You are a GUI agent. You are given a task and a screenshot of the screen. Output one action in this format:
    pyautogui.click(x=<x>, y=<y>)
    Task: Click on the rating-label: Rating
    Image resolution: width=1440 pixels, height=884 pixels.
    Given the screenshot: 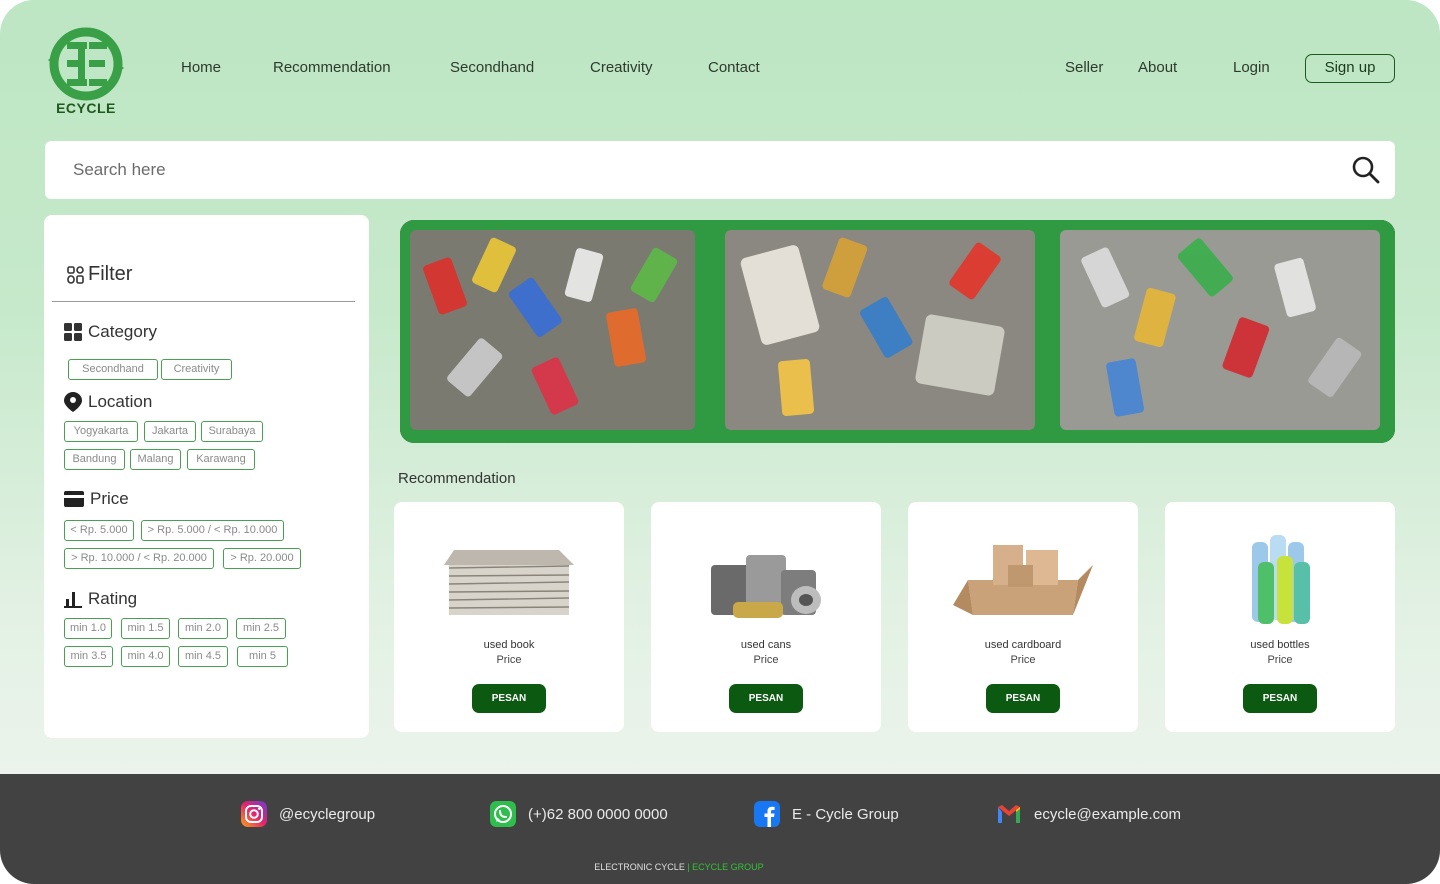 What is the action you would take?
    pyautogui.click(x=113, y=598)
    